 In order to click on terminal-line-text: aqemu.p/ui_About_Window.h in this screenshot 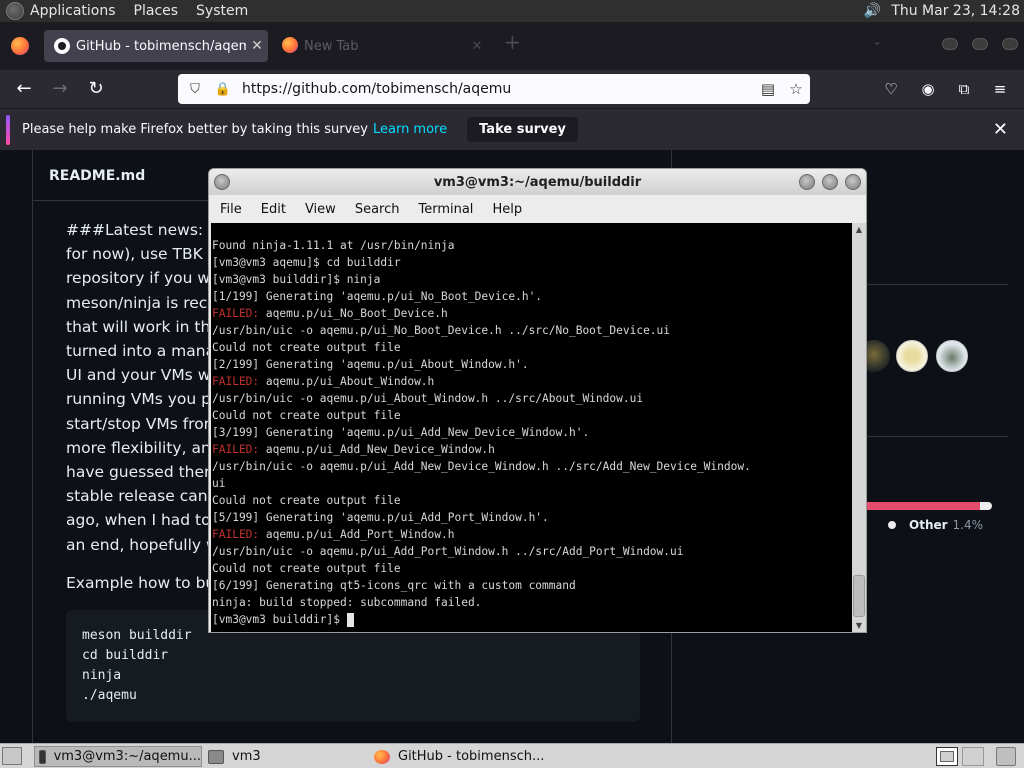, I will do `click(347, 381)`.